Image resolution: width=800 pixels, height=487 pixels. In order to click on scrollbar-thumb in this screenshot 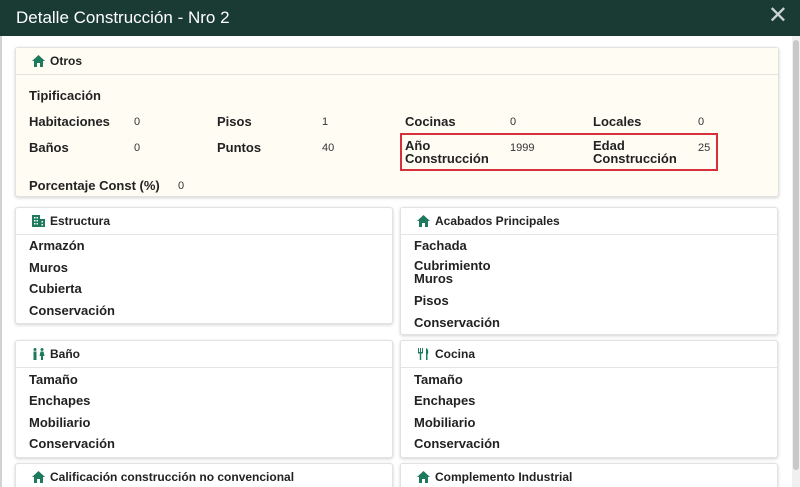, I will do `click(796, 255)`.